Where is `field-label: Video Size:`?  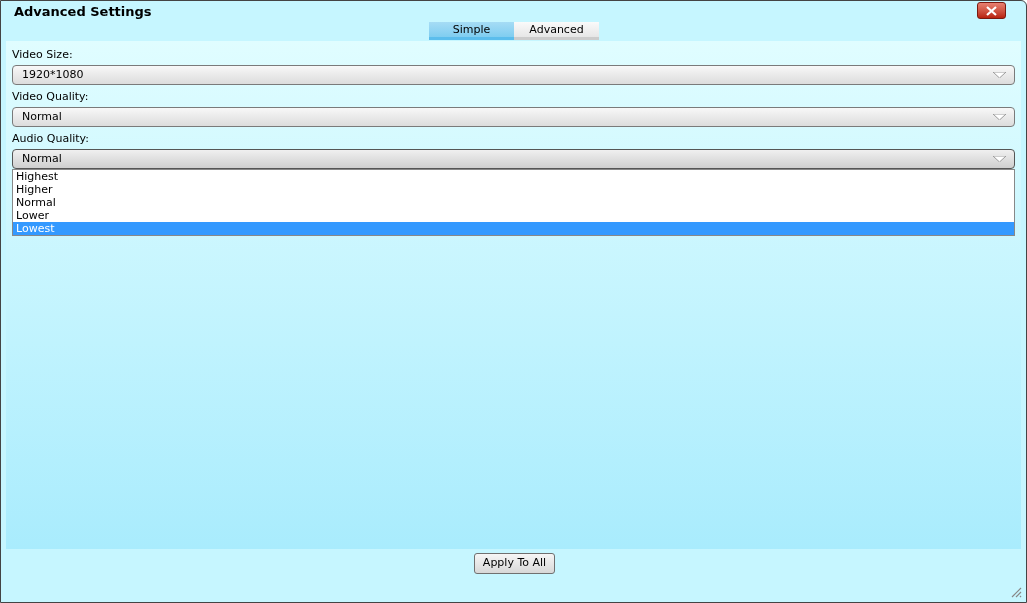
field-label: Video Size: is located at coordinates (42, 55).